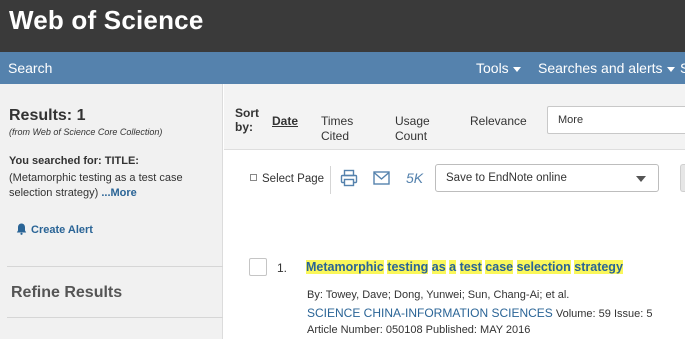 The height and width of the screenshot is (339, 685). I want to click on results-count: Results: 1, so click(47, 115).